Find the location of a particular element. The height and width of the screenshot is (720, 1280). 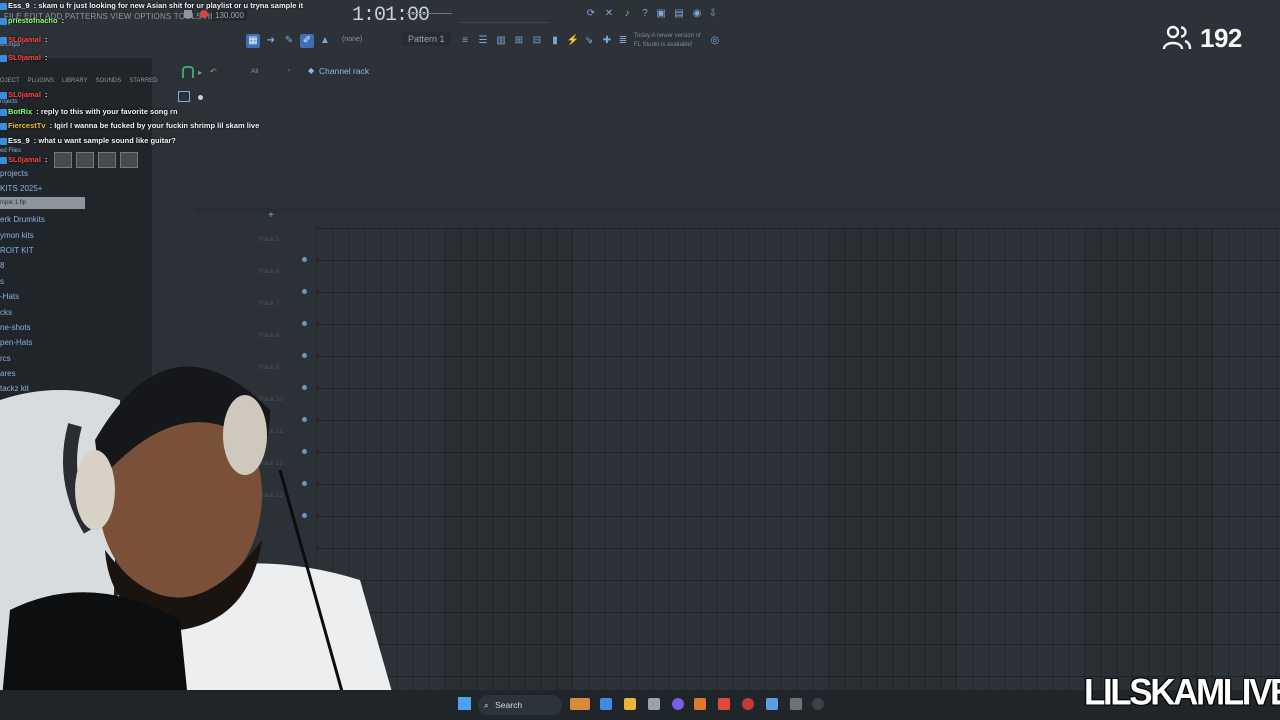

menu-icon: ≣ is located at coordinates (623, 41).